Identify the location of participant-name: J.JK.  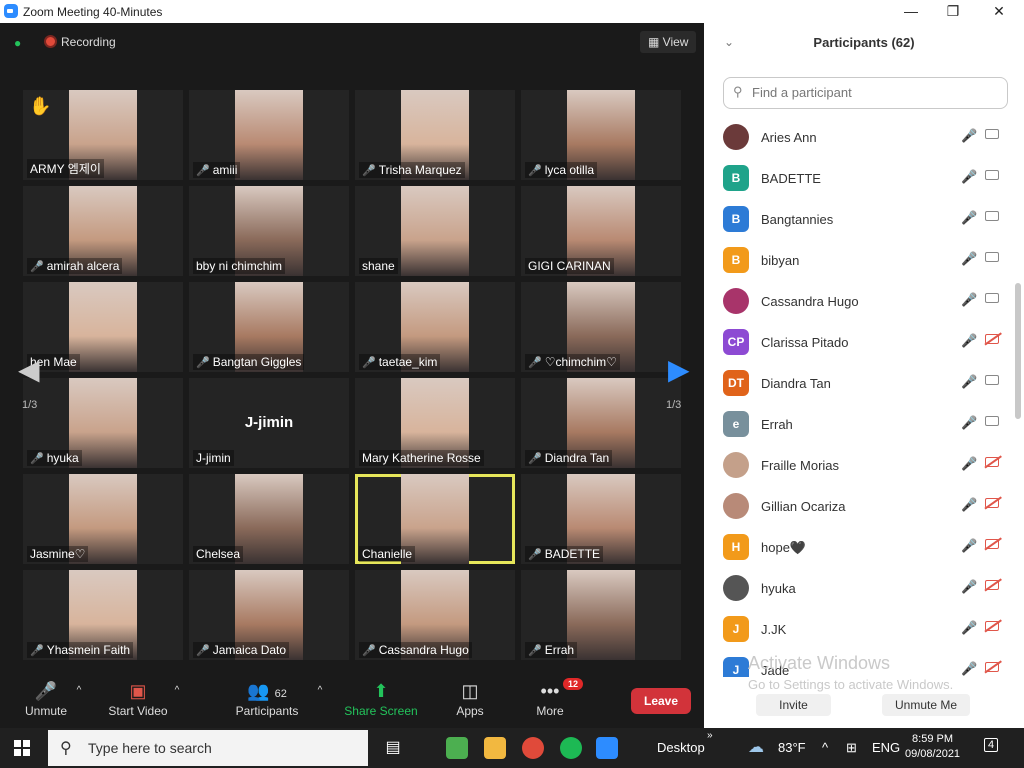
(774, 629).